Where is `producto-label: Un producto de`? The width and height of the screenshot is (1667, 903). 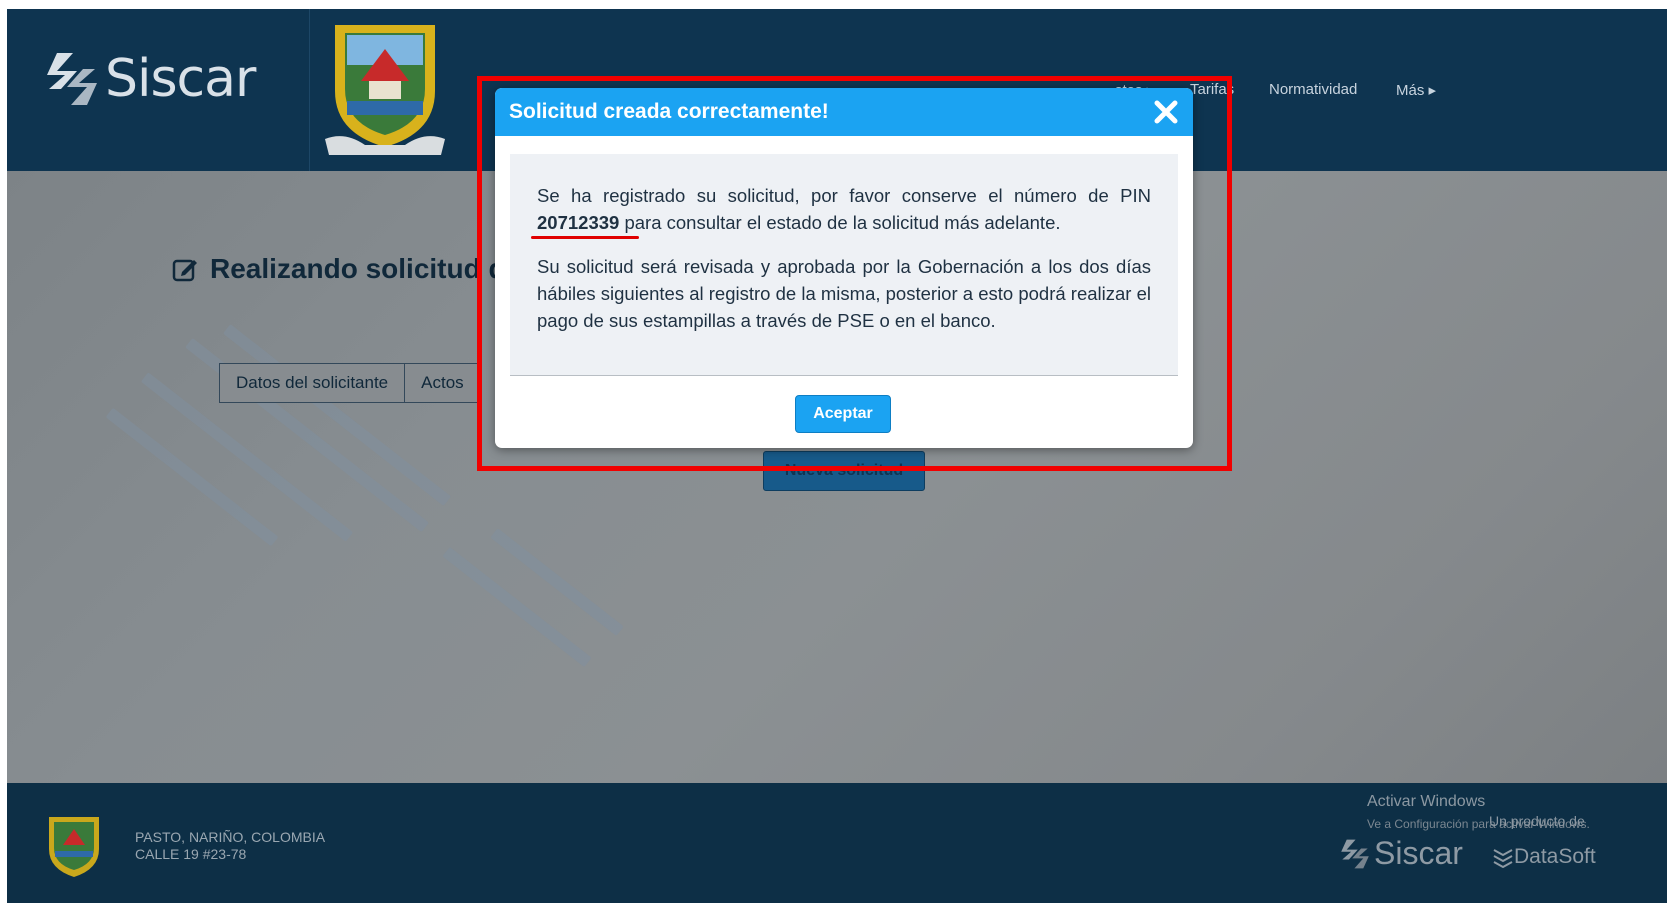 producto-label: Un producto de is located at coordinates (1537, 821).